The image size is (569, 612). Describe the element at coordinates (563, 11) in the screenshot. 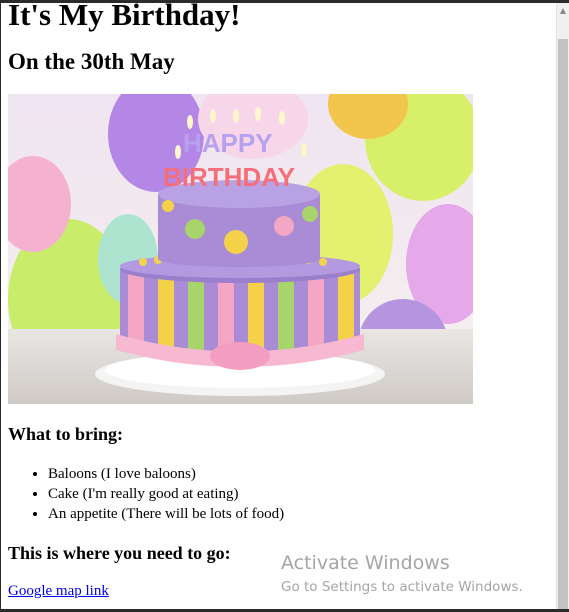

I see `scroll-up-arrow-icon: ▲` at that location.